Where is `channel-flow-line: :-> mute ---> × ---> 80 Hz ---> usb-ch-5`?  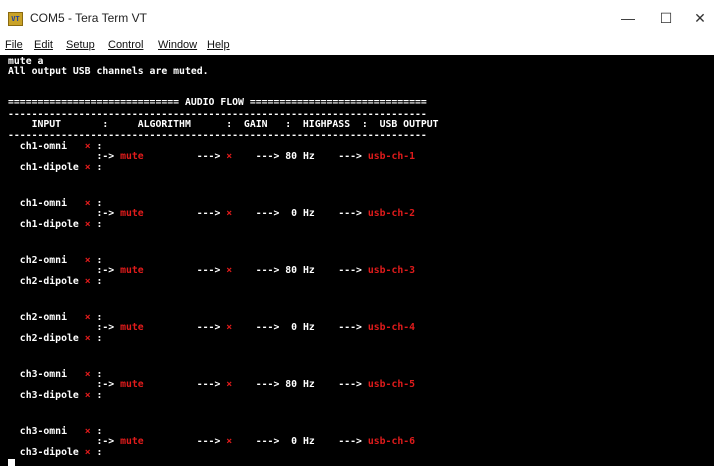
channel-flow-line: :-> mute ---> × ---> 80 Hz ---> usb-ch-5 is located at coordinates (211, 384).